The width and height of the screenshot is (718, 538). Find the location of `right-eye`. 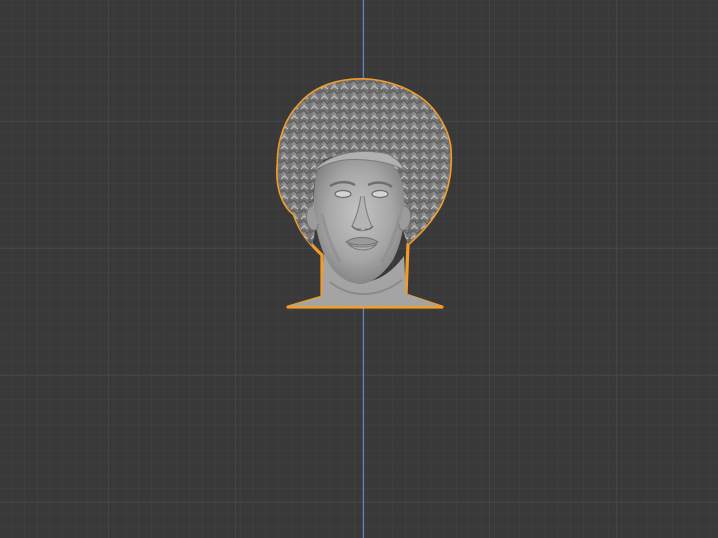

right-eye is located at coordinates (380, 194).